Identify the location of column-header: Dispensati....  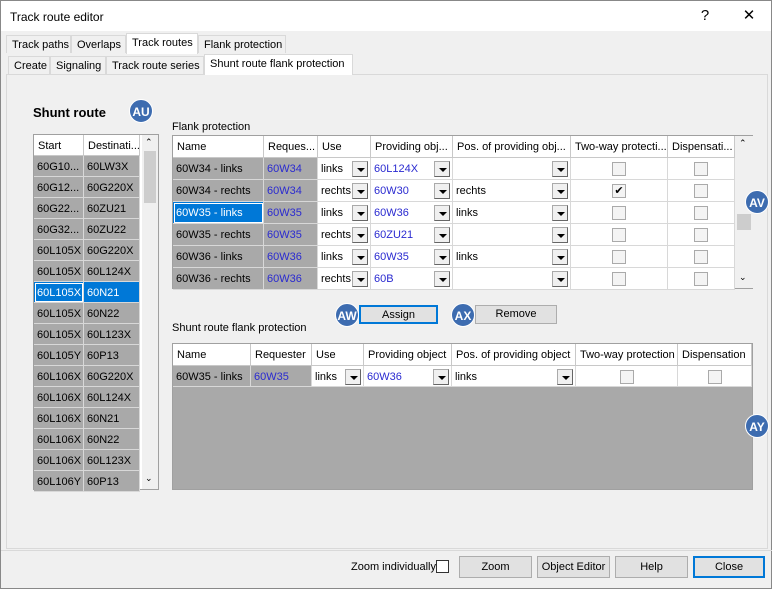
(701, 147).